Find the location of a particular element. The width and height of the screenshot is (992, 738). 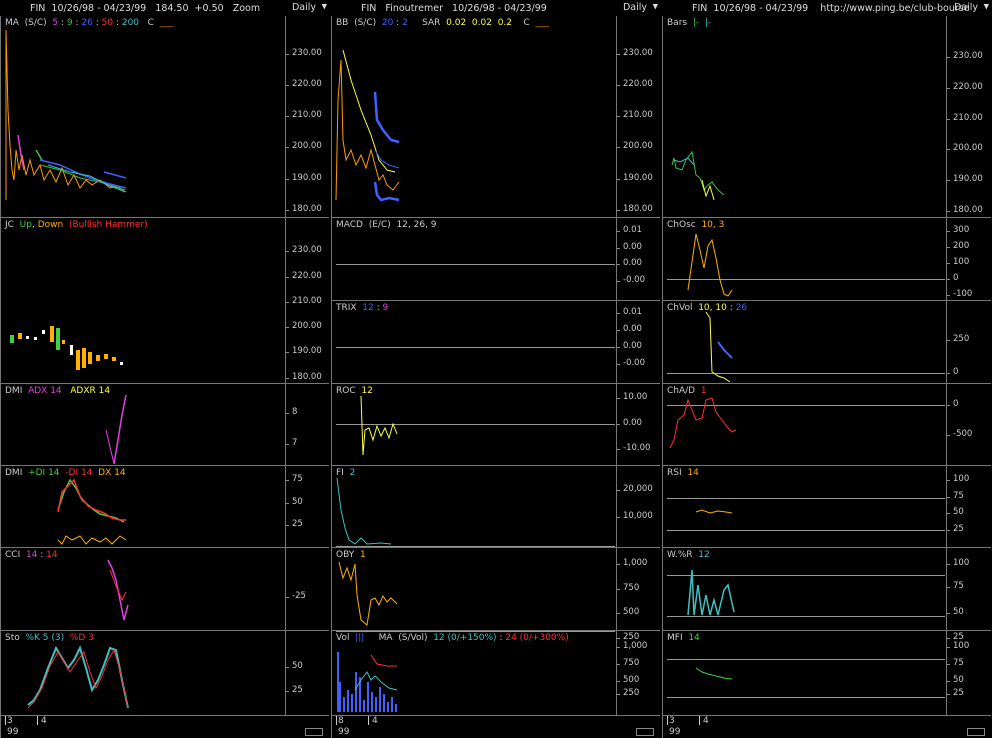

minus-di-line is located at coordinates (91, 499).